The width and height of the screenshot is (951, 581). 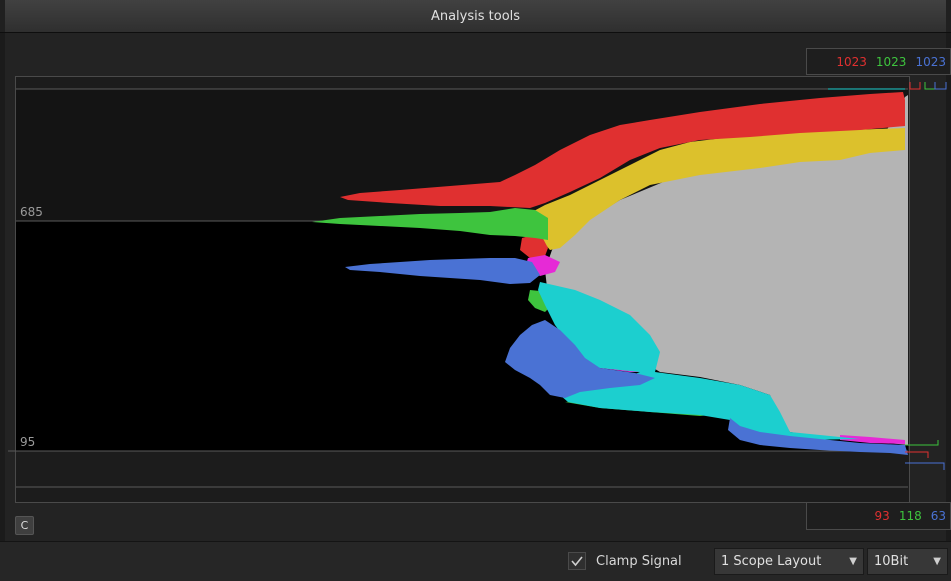 What do you see at coordinates (891, 561) in the screenshot?
I see `bit-depth-value: 10Bit` at bounding box center [891, 561].